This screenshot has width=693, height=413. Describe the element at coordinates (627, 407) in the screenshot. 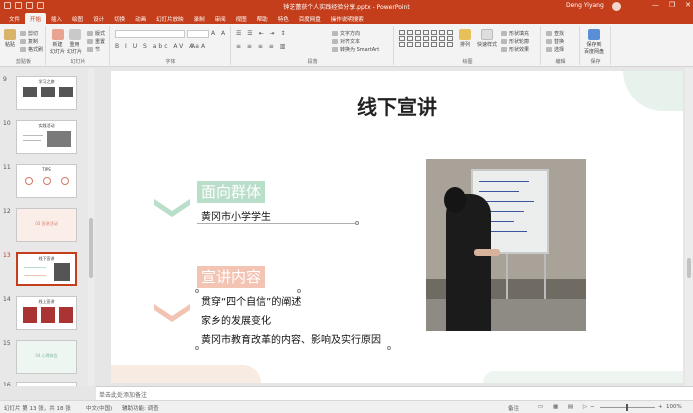

I see `zoom-slider-knob` at that location.